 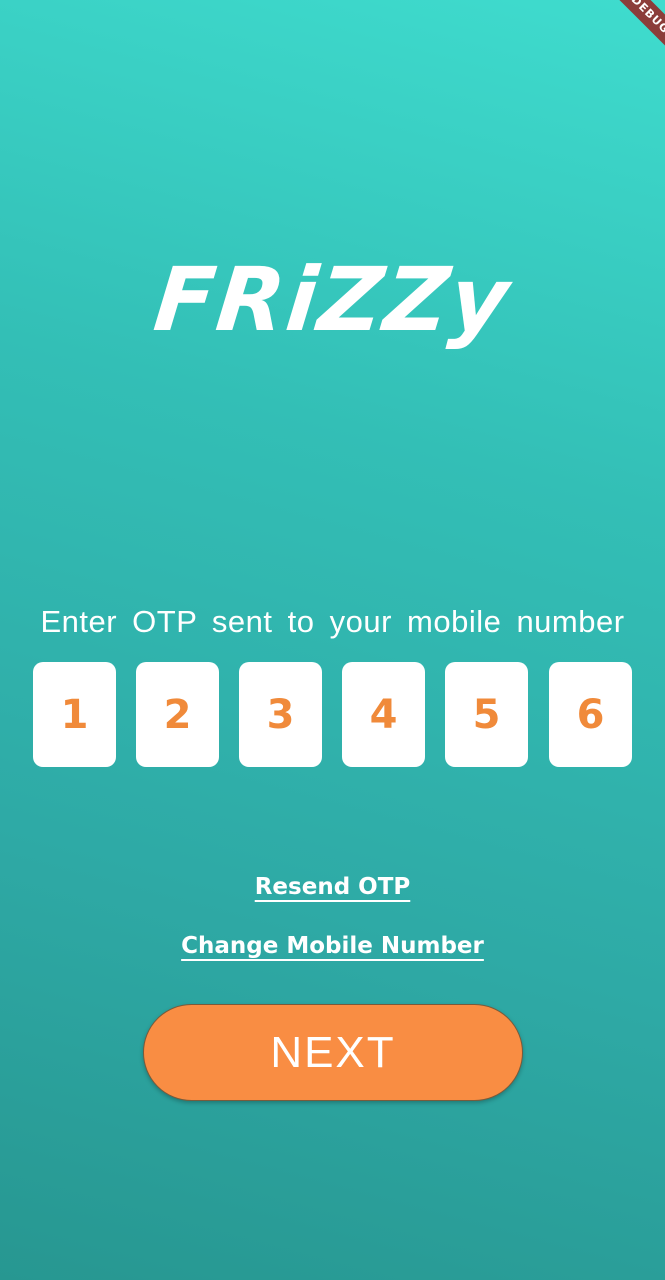 What do you see at coordinates (333, 714) in the screenshot?
I see `otp-input-row: 1 2 3 4 5 6` at bounding box center [333, 714].